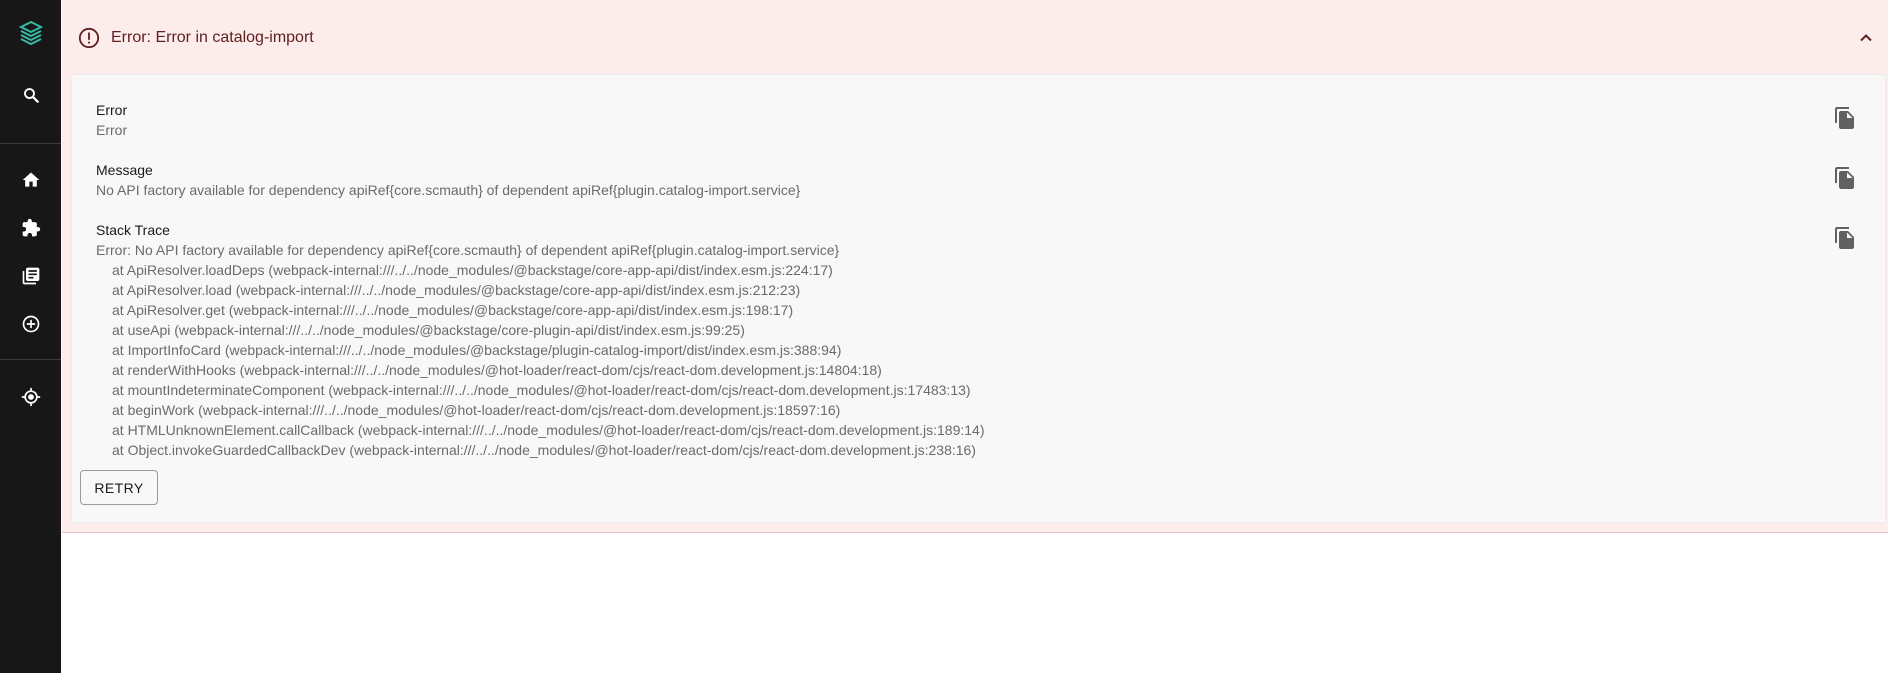 This screenshot has height=673, width=1888. I want to click on search-icon, so click(30, 95).